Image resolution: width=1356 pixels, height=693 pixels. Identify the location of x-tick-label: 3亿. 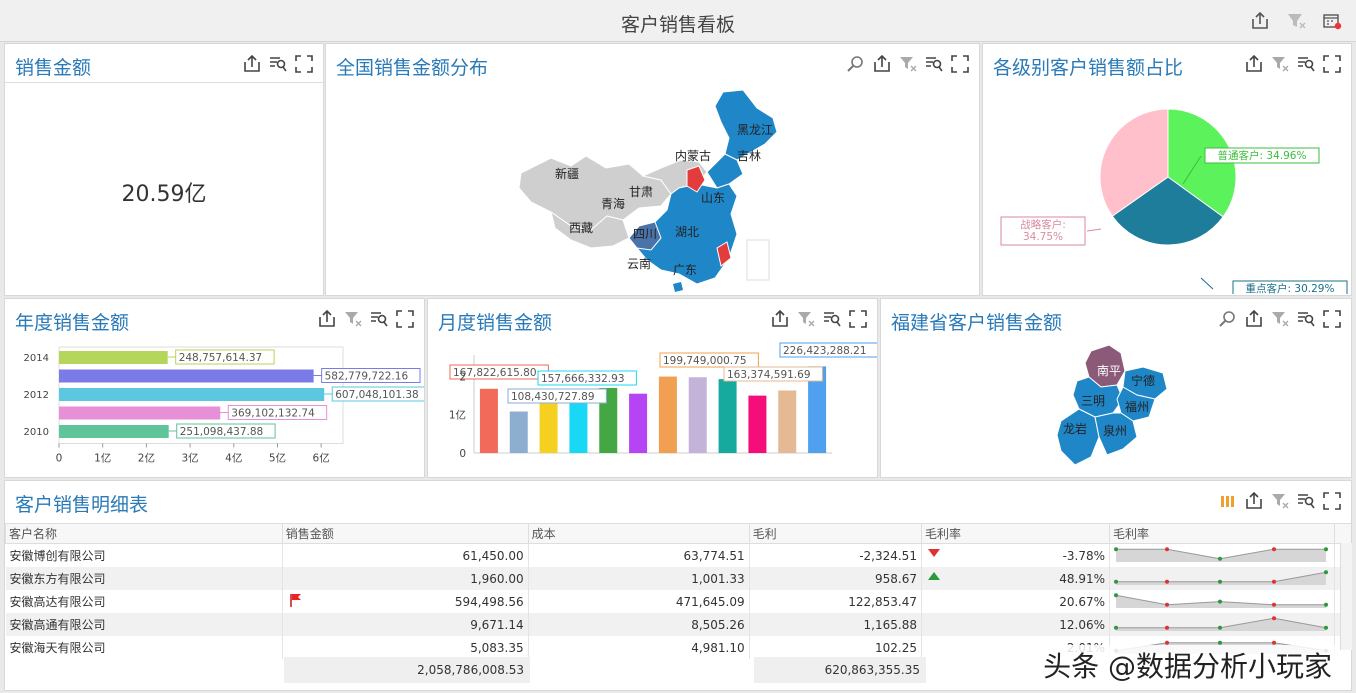
(189, 458).